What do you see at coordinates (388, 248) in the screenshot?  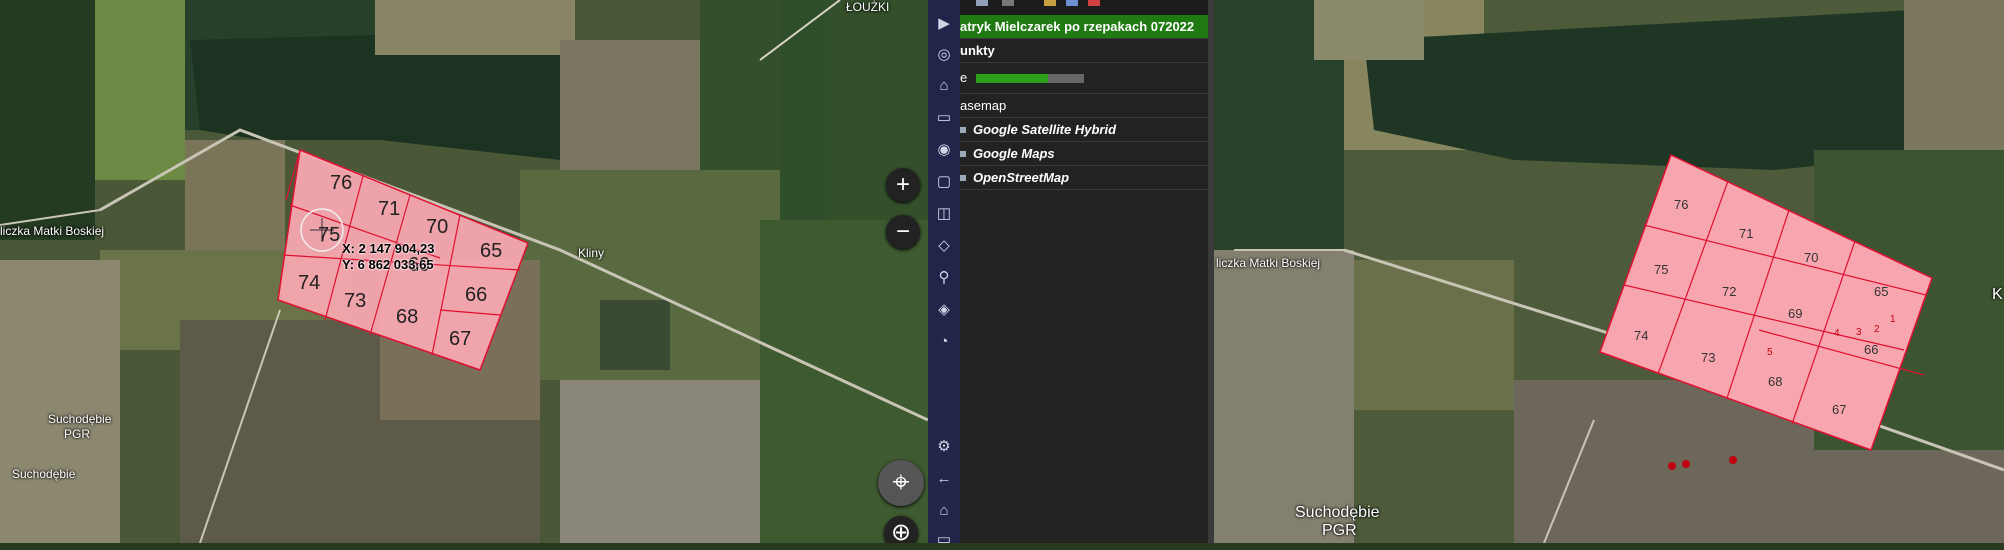 I see `coord-x: X: 2 147 904,23` at bounding box center [388, 248].